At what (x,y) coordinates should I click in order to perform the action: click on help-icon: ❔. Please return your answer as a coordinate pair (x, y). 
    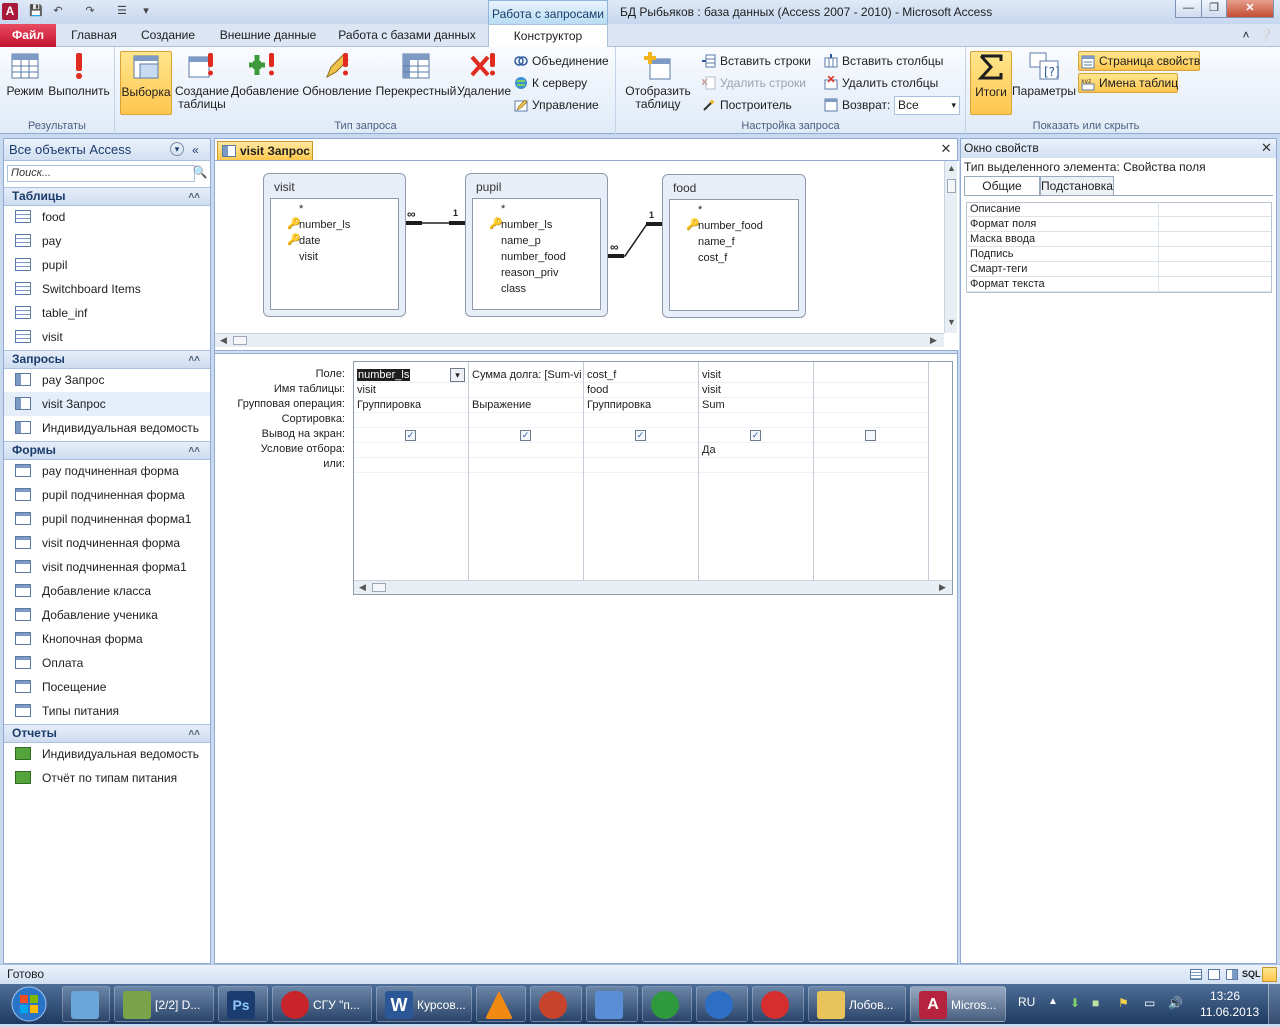
    Looking at the image, I should click on (1266, 35).